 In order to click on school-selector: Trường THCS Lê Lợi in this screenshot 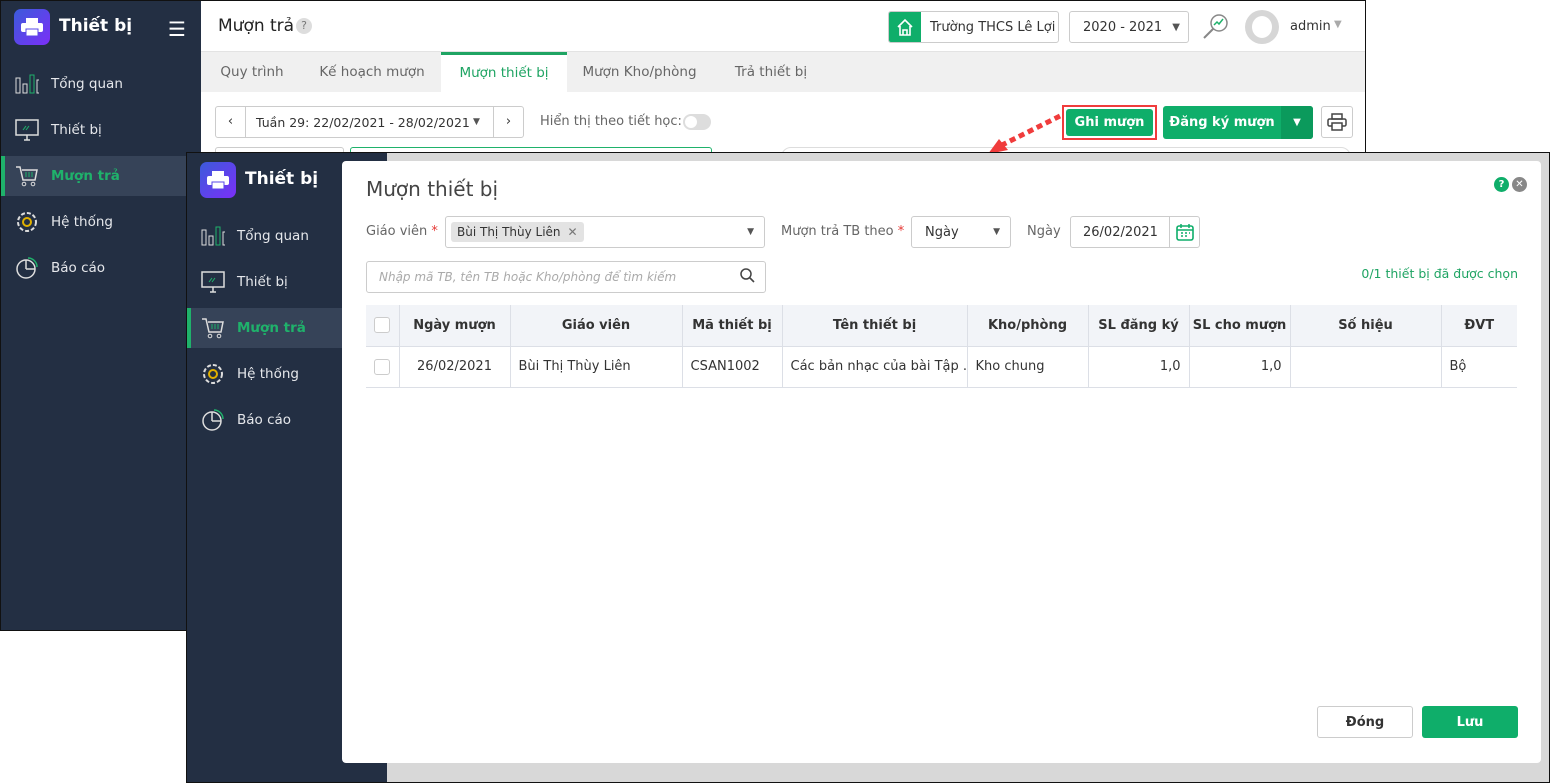, I will do `click(973, 27)`.